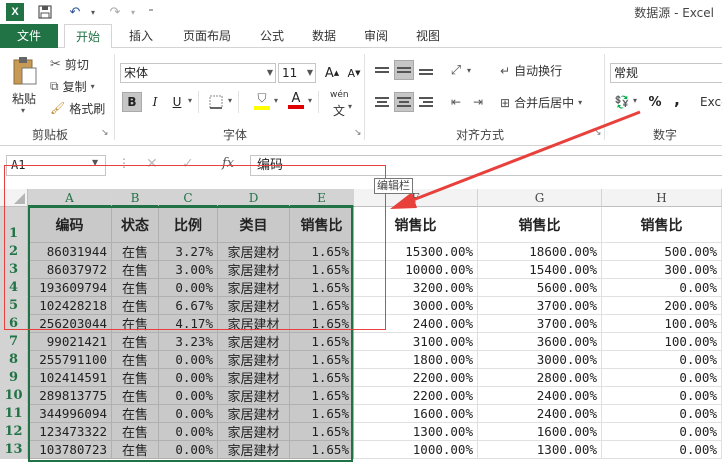  I want to click on row-header: 10, so click(14, 396).